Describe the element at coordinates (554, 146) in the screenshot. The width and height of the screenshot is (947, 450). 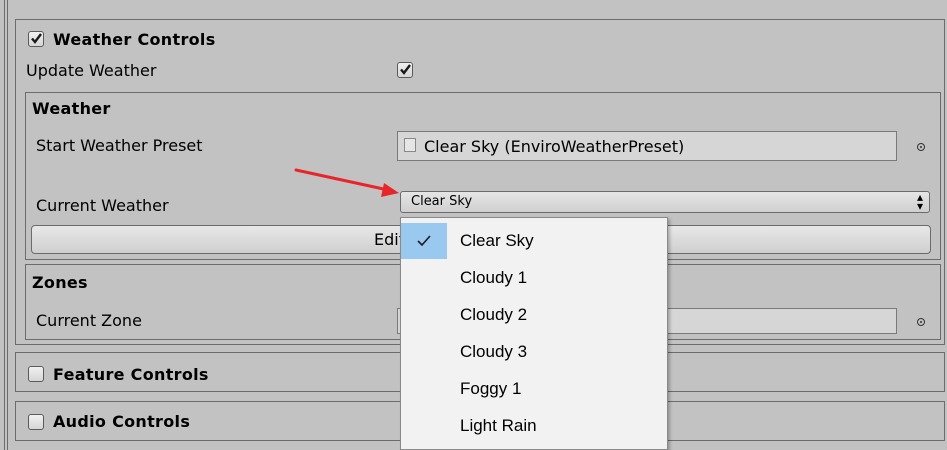
I see `start-weather-preset-value: Clear Sky (EnviroWeatherPreset)` at that location.